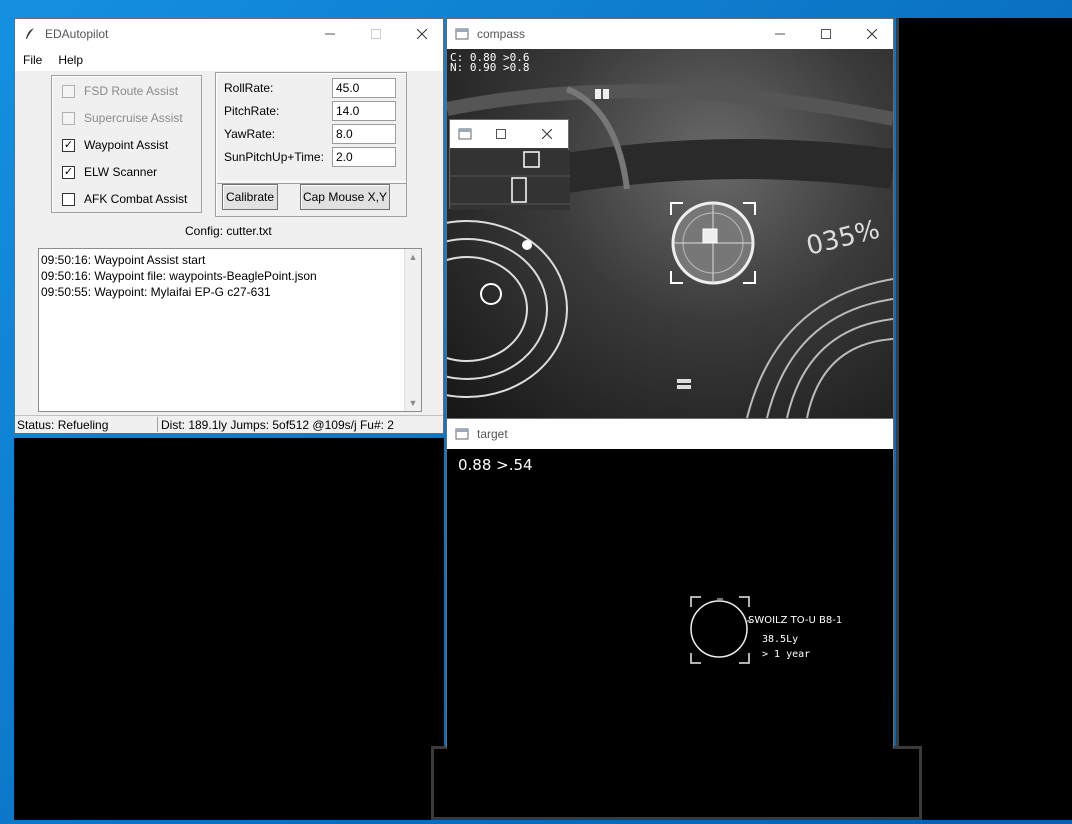 The image size is (1072, 824). I want to click on checkbox-label: AFK Combat Assist, so click(136, 199).